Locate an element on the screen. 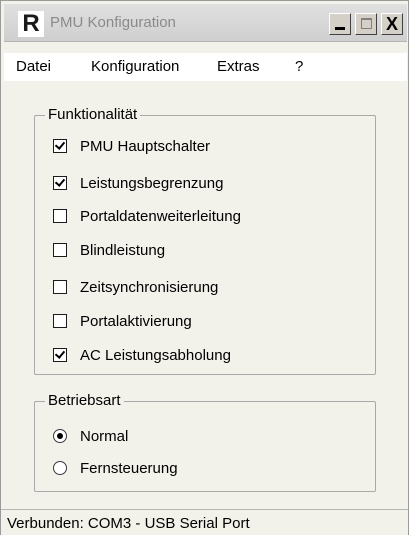  status-text: Verbunden: COM3 - USB Serial Port is located at coordinates (128, 523).